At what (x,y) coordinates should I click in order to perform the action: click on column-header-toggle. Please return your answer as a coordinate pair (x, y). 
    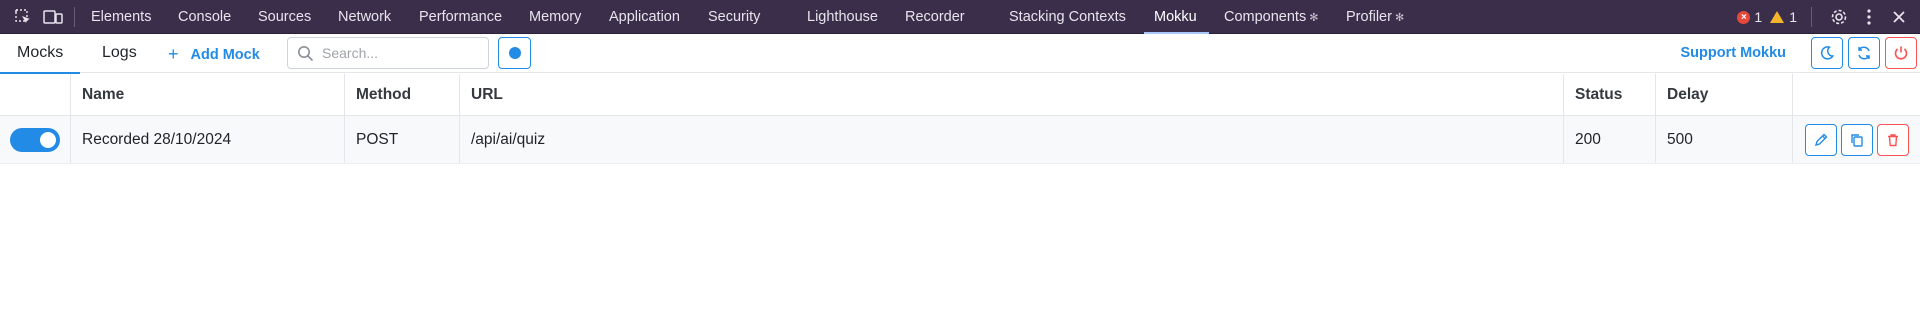
    Looking at the image, I should click on (35, 94).